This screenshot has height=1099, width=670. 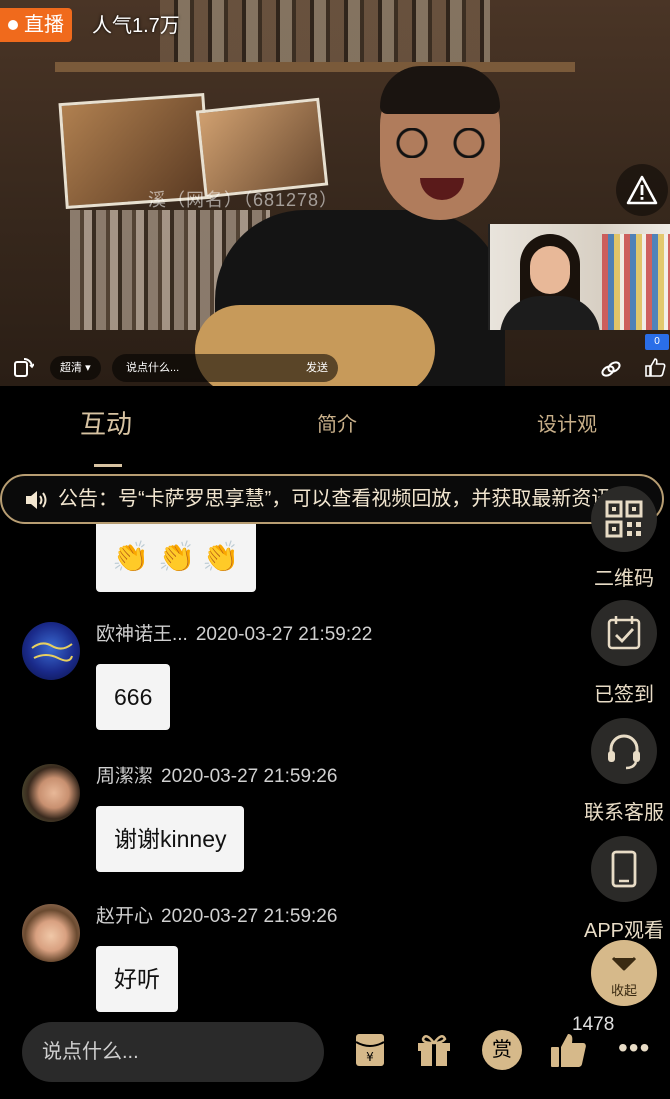 I want to click on more-options-icon: •••, so click(x=634, y=1048).